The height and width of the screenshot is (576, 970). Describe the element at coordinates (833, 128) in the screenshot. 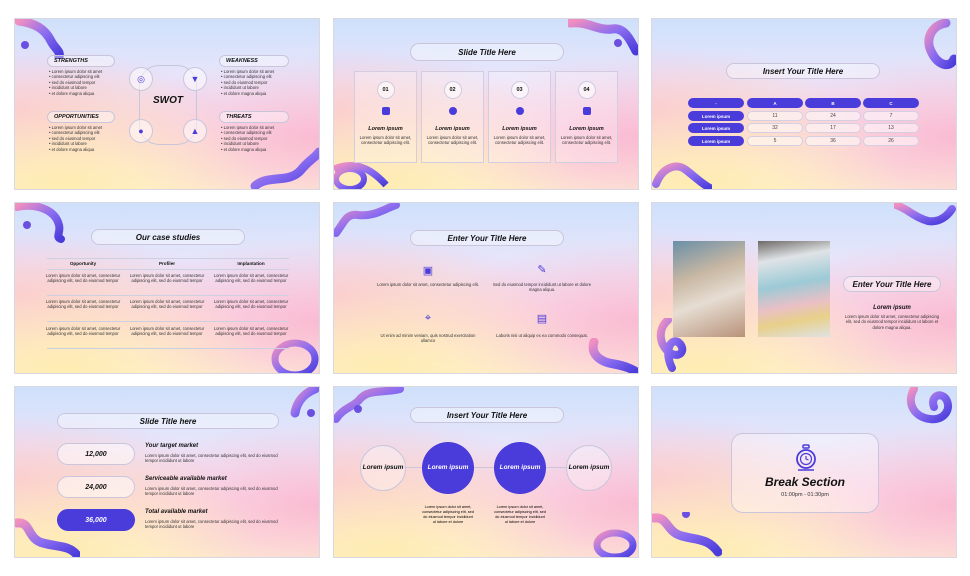

I see `table-cell: 17` at that location.